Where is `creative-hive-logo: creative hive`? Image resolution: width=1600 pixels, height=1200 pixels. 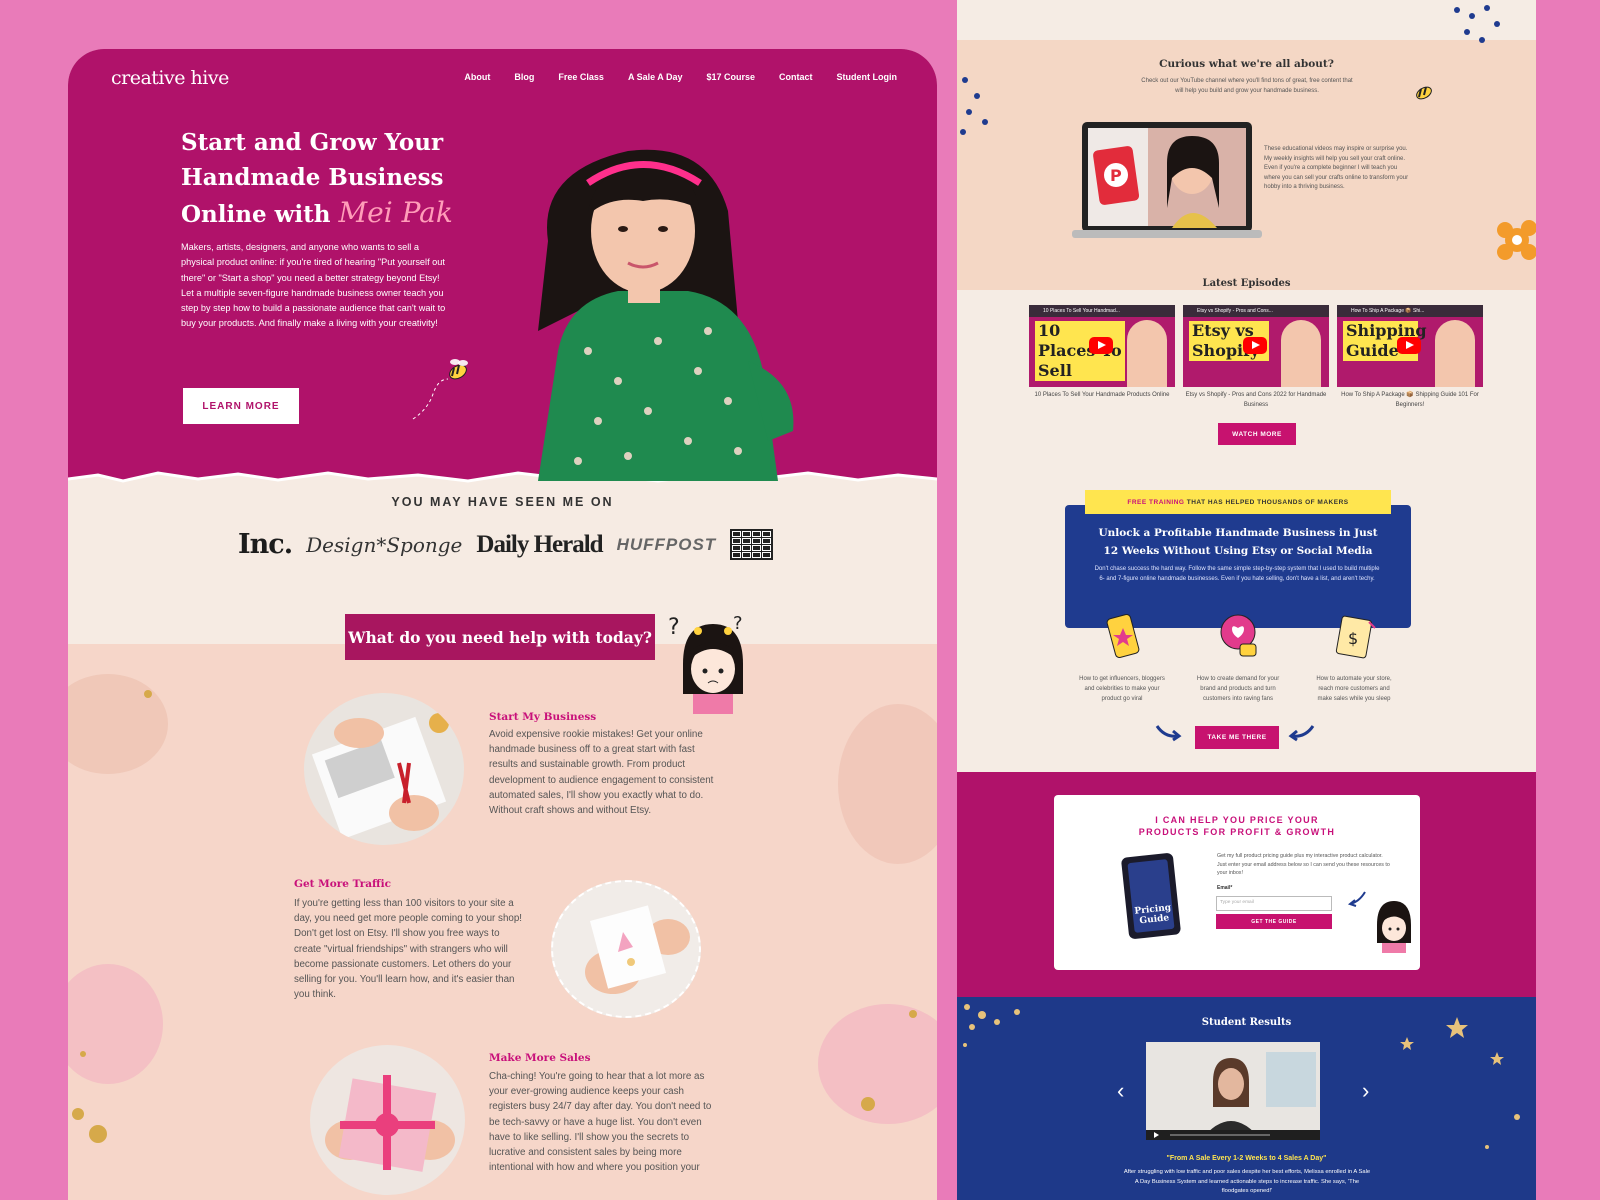 creative-hive-logo: creative hive is located at coordinates (170, 78).